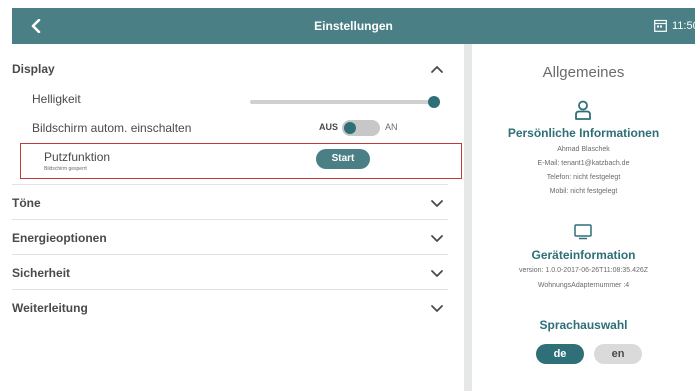 The height and width of the screenshot is (391, 695). What do you see at coordinates (59, 238) in the screenshot?
I see `section-energy-title: Energieoptionen` at bounding box center [59, 238].